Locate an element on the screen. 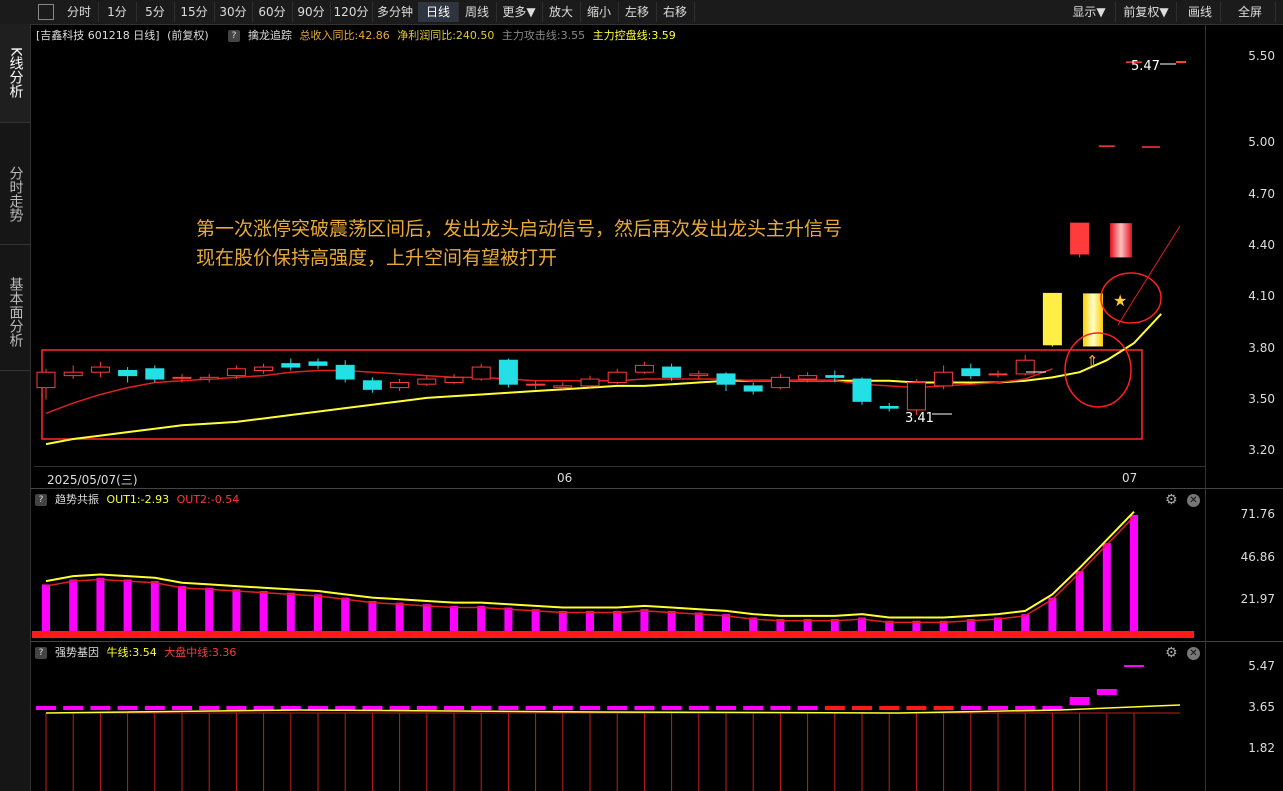 This screenshot has height=791, width=1283. high-price-label: 5.47 is located at coordinates (1145, 66).